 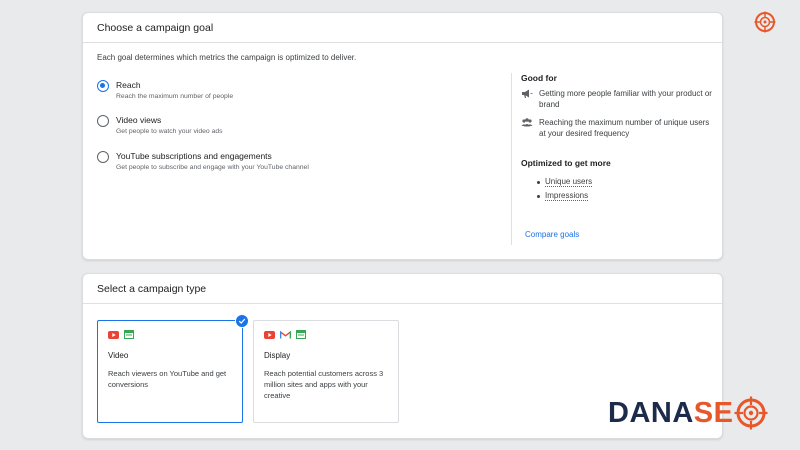 What do you see at coordinates (567, 196) in the screenshot?
I see `metric-impressions: Impressions` at bounding box center [567, 196].